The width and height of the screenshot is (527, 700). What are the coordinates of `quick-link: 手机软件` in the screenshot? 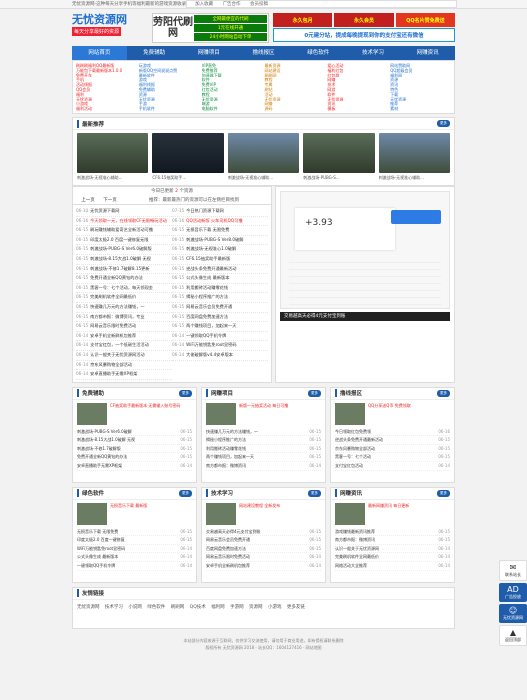 It's located at (169, 108).